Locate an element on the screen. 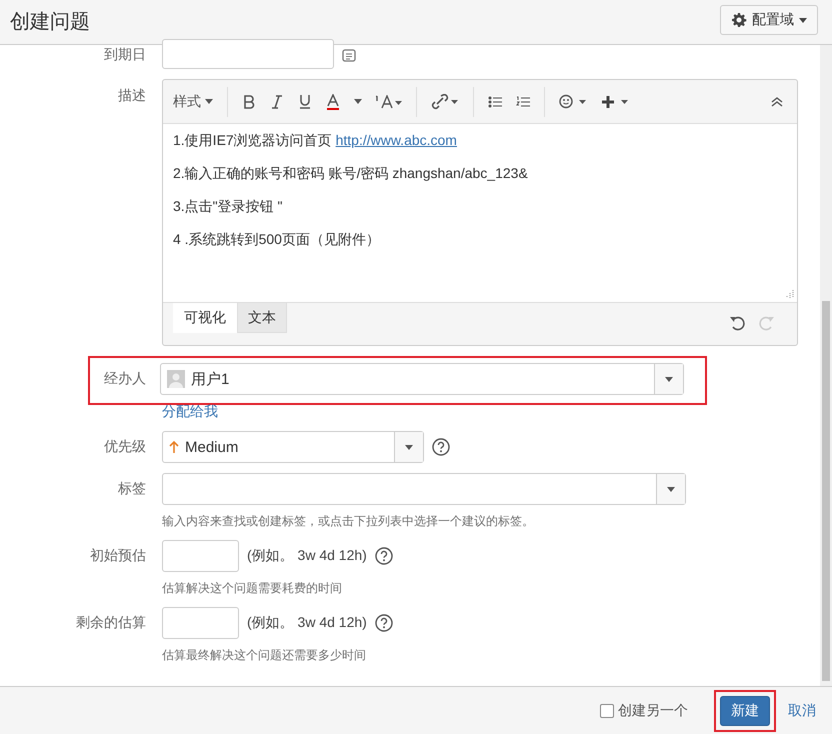  field-label: 经办人 is located at coordinates (124, 379).